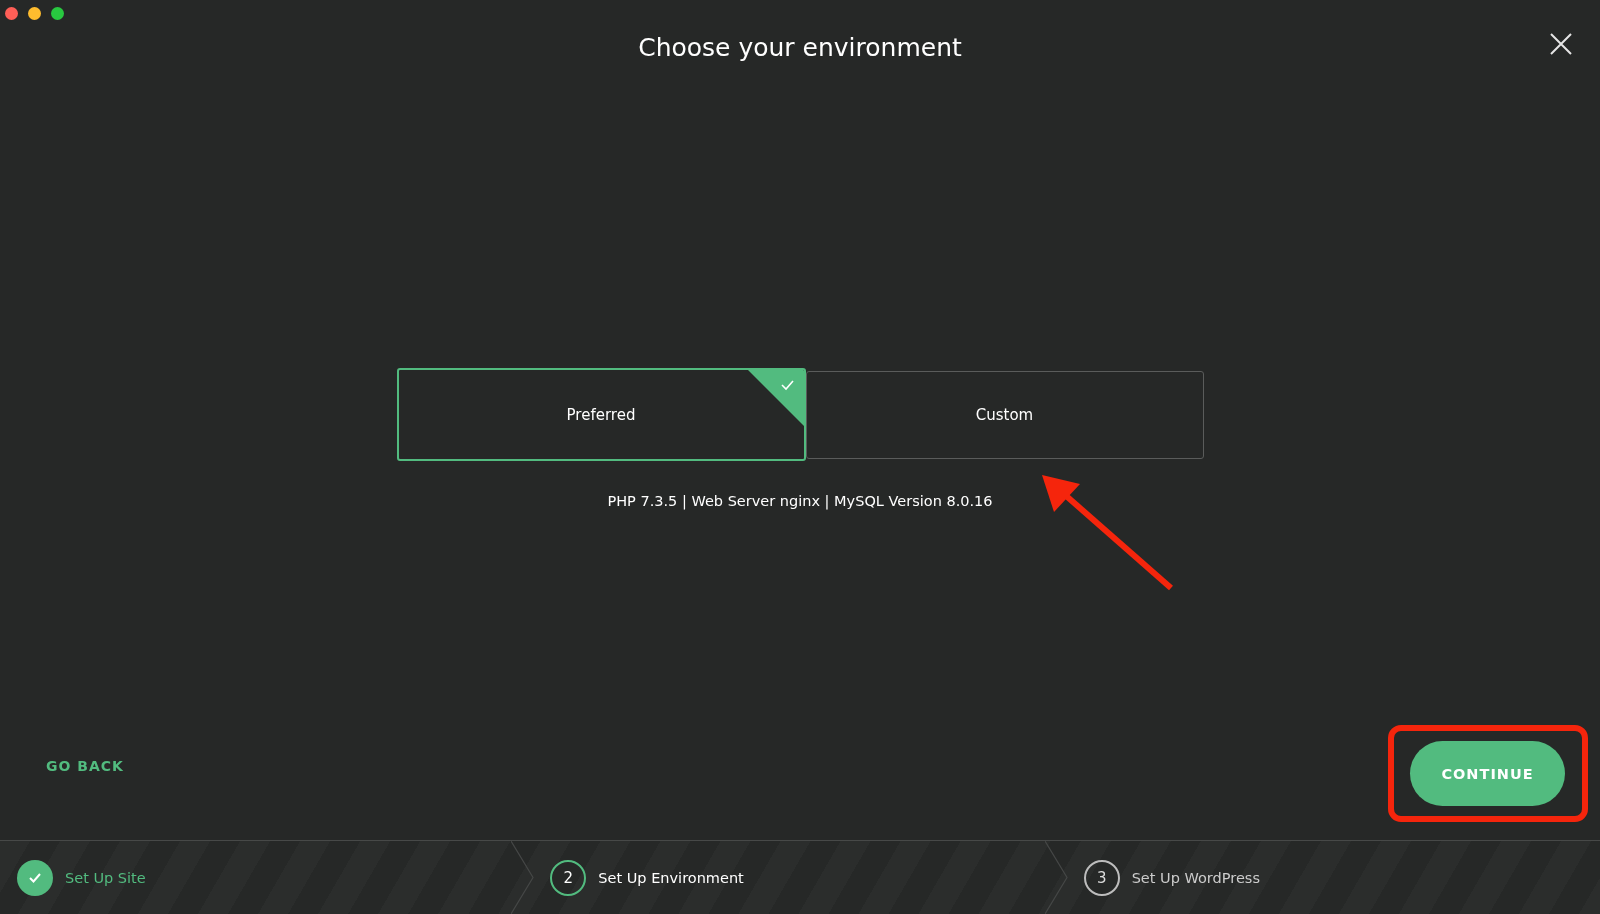 The height and width of the screenshot is (914, 1600). I want to click on close-icon, so click(1561, 44).